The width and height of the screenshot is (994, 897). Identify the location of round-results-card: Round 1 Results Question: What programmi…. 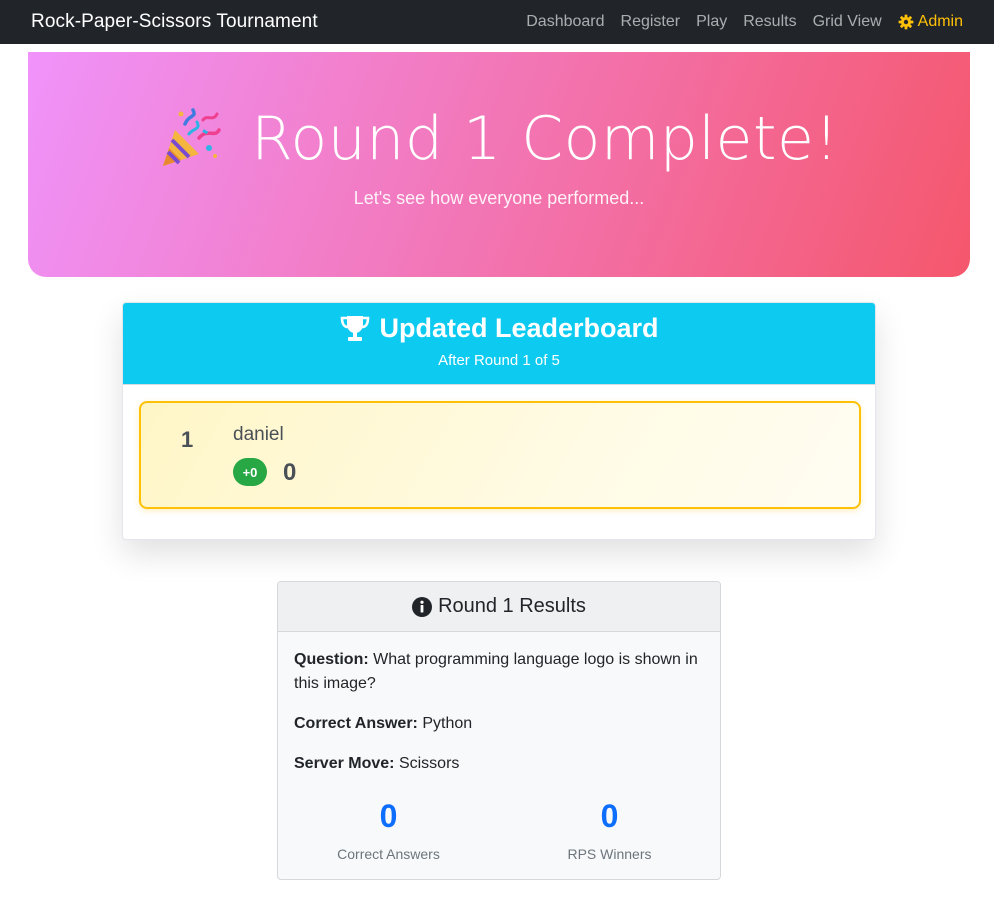
(499, 730).